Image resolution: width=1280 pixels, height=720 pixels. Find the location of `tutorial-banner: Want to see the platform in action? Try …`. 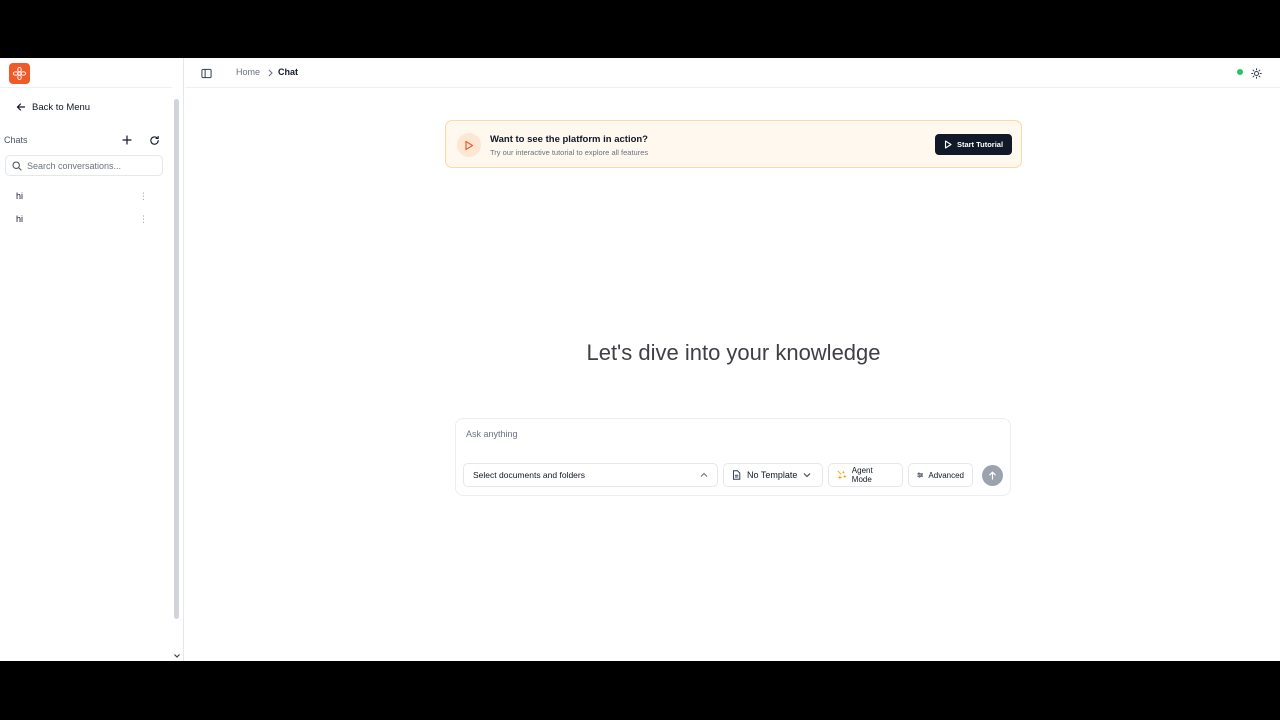

tutorial-banner: Want to see the platform in action? Try … is located at coordinates (733, 144).